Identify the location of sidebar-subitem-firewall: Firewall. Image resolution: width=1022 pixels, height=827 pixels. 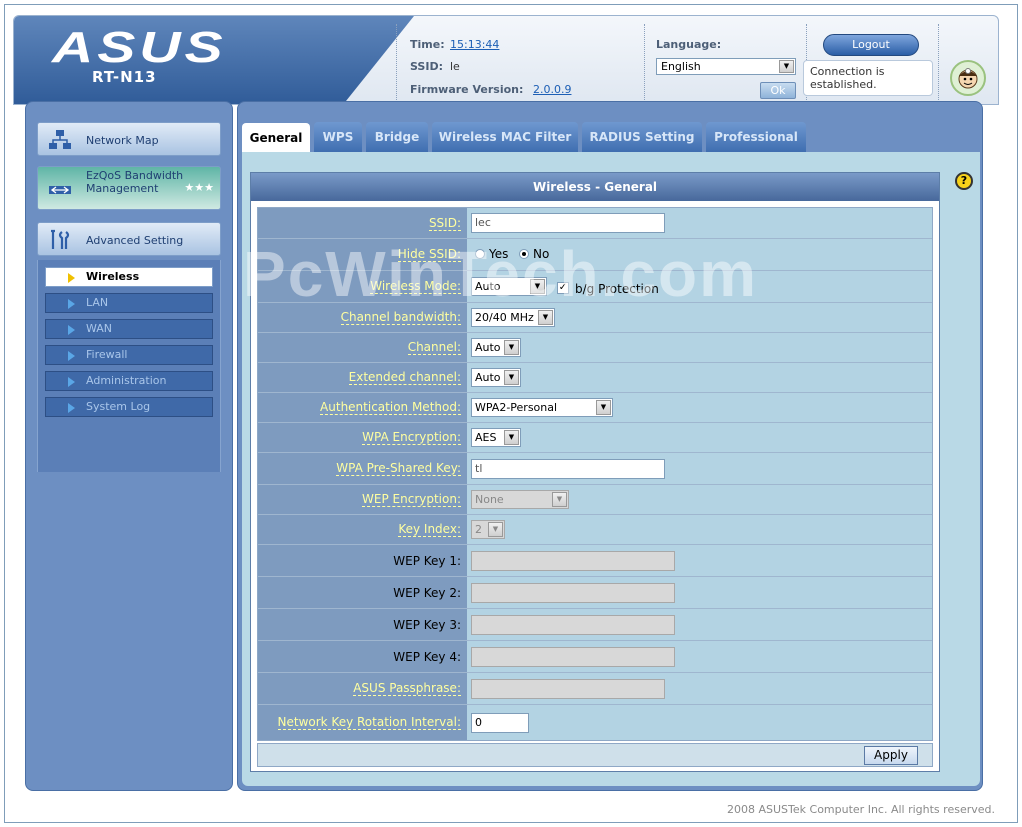
(129, 355).